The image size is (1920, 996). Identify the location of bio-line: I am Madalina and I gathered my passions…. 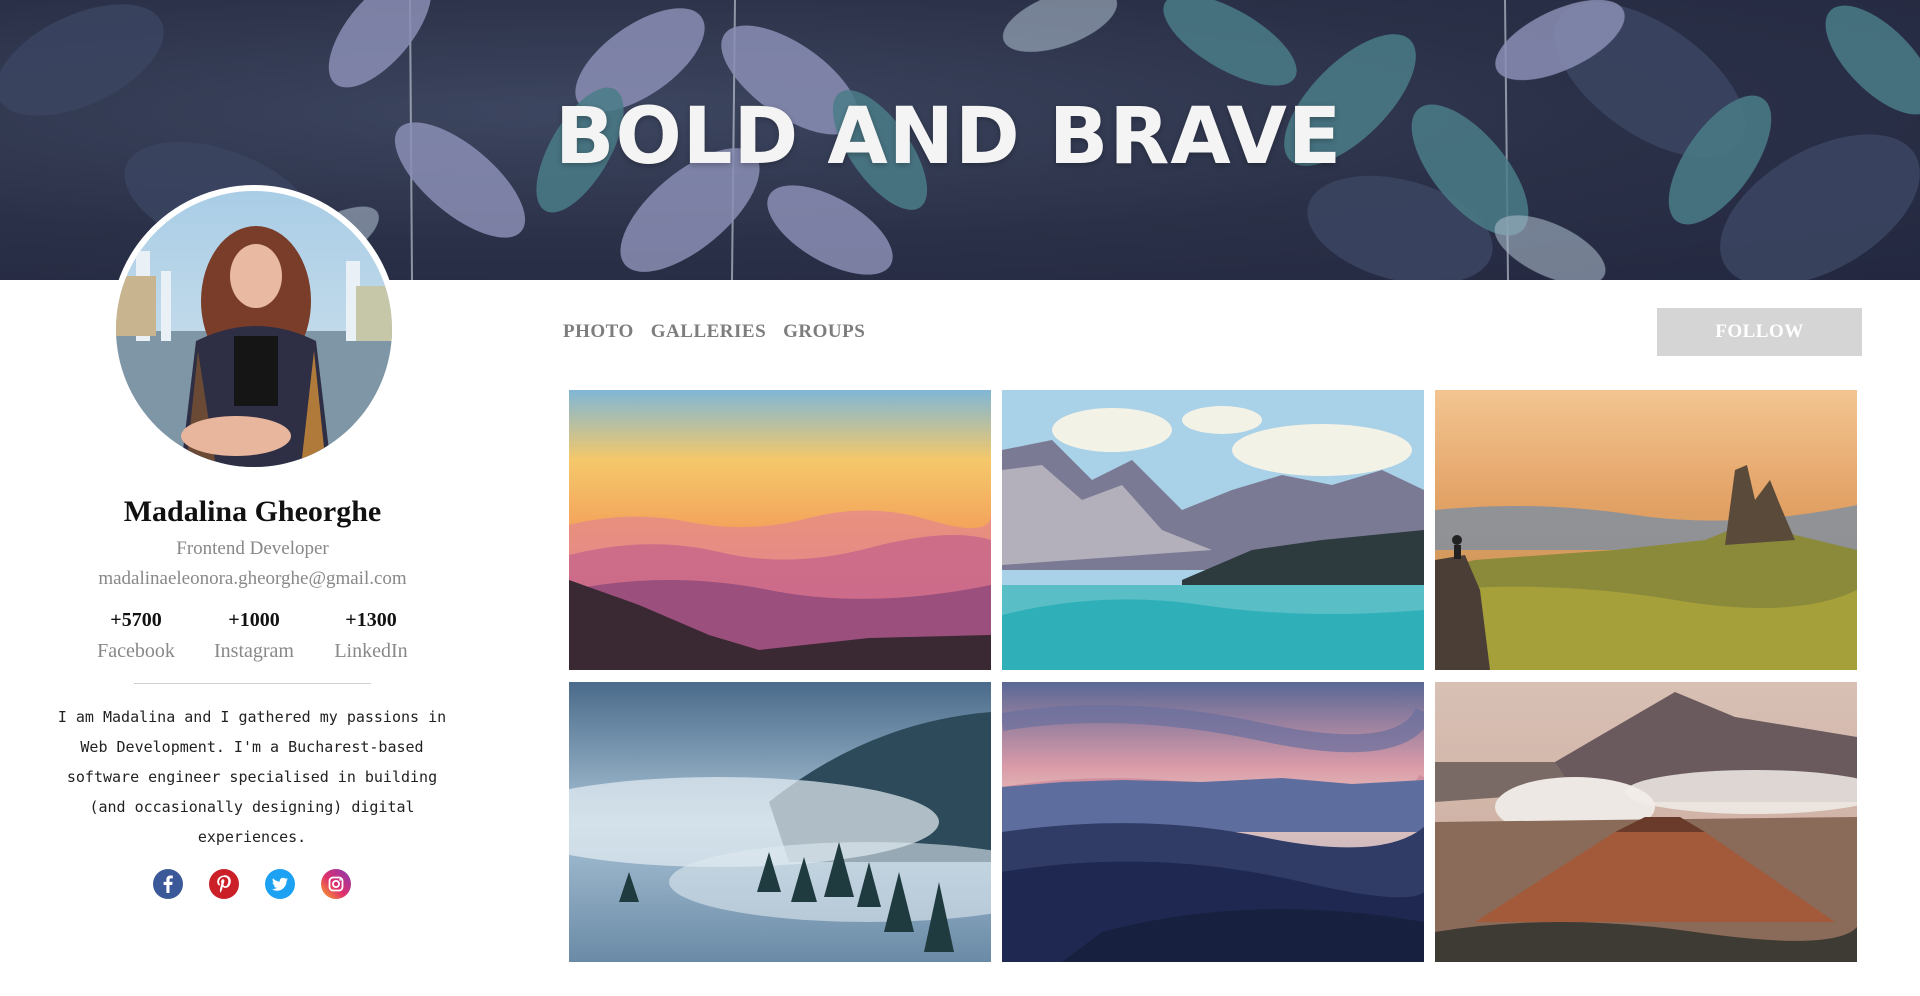
(252, 717).